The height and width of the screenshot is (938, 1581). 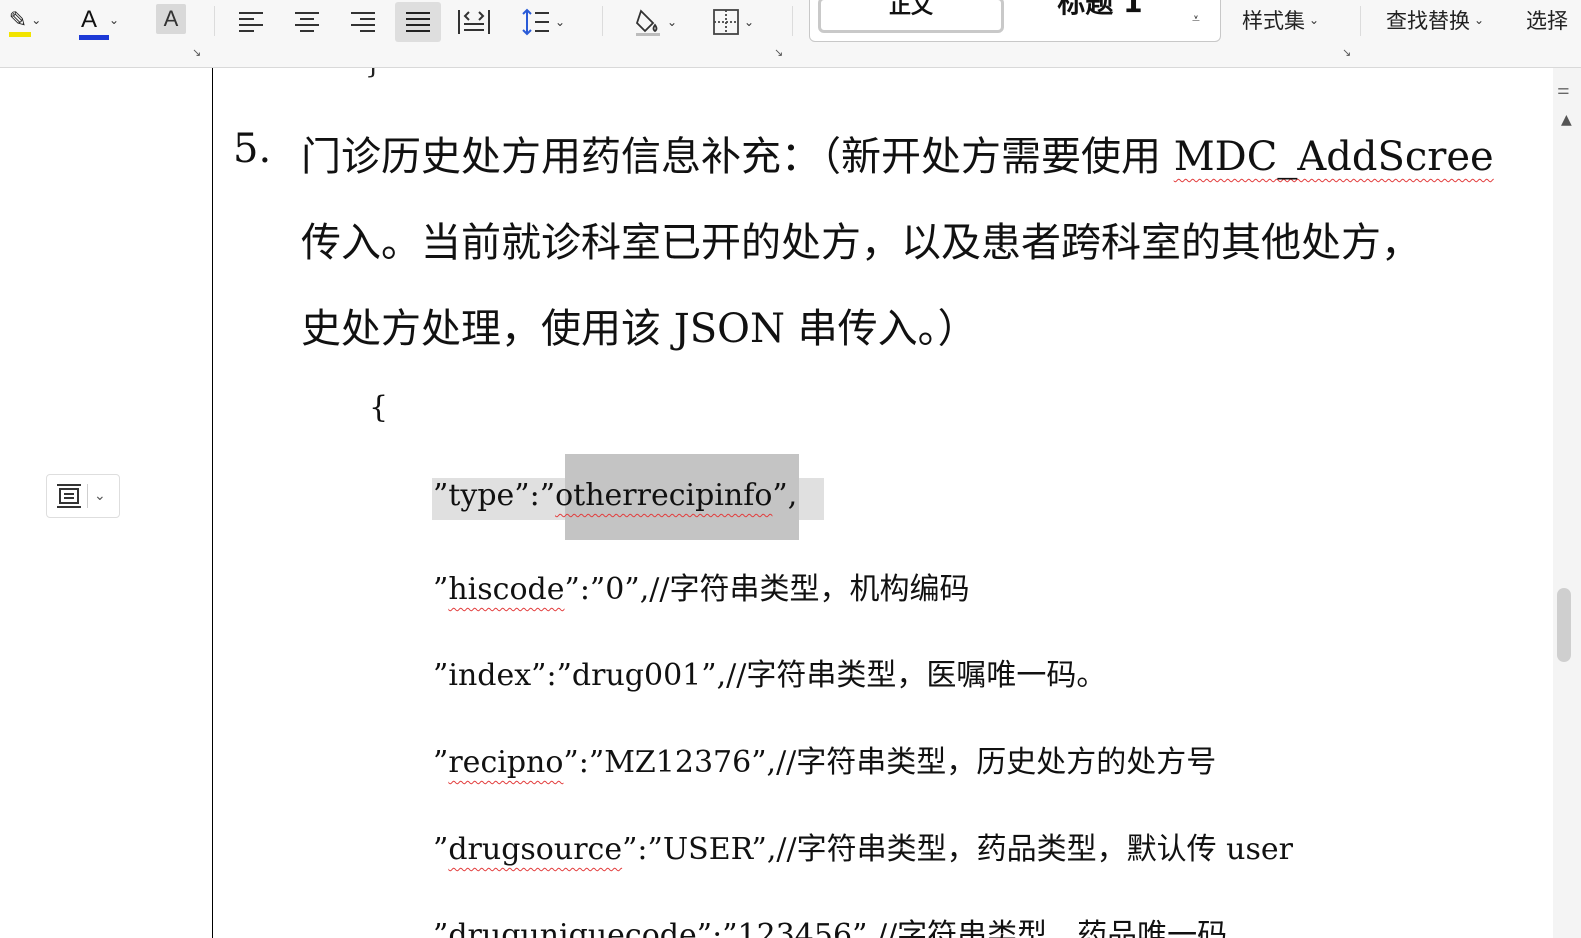 What do you see at coordinates (1547, 20) in the screenshot?
I see `select-button: 选择` at bounding box center [1547, 20].